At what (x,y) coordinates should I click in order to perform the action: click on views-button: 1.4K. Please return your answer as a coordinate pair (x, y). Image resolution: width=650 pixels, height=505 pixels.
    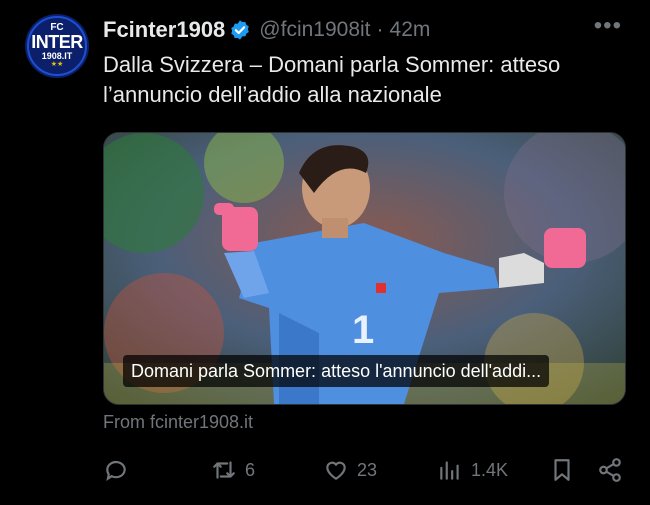
    Looking at the image, I should click on (472, 470).